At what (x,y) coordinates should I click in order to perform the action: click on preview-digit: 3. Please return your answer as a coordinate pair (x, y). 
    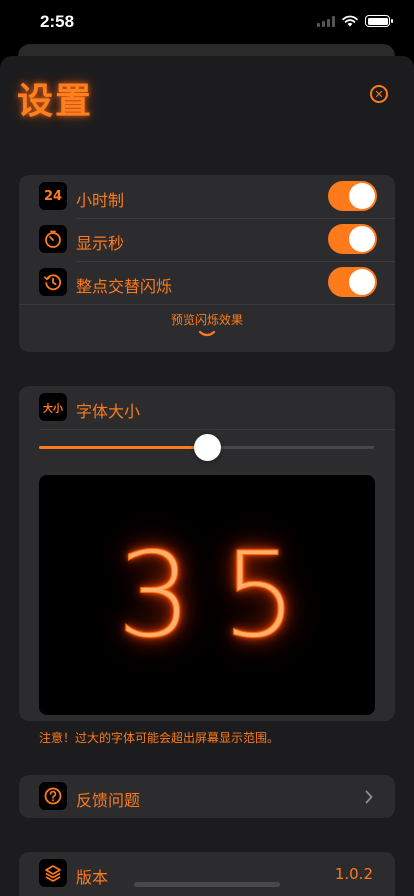
    Looking at the image, I should click on (154, 595).